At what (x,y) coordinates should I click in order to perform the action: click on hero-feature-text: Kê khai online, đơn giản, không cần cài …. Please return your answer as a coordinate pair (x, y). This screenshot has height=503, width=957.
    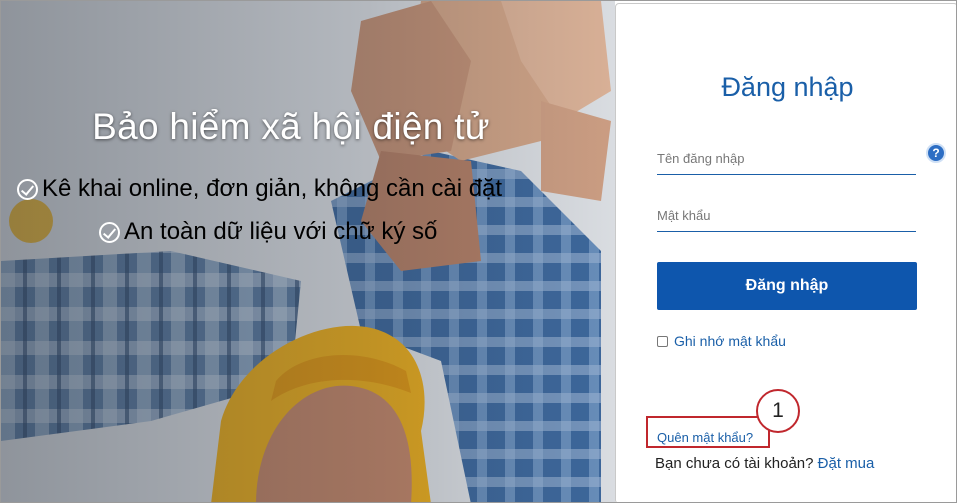
    Looking at the image, I should click on (272, 188).